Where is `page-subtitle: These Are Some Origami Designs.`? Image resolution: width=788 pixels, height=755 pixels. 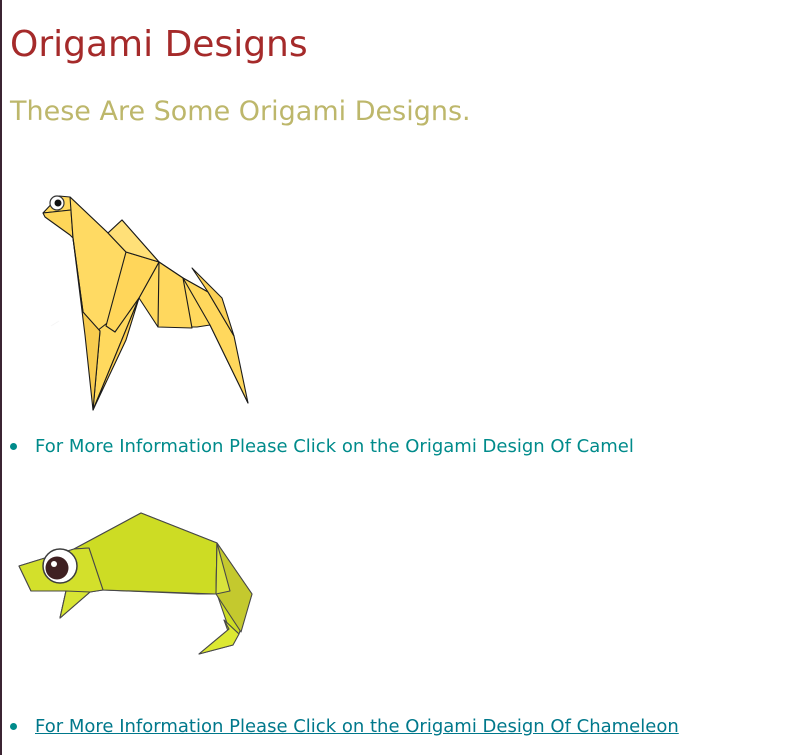
page-subtitle: These Are Some Origami Designs. is located at coordinates (240, 111).